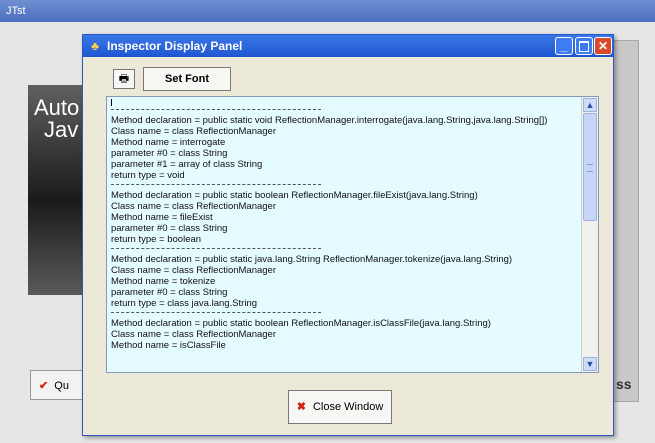  I want to click on vertical-scrollbar: ▲ ▼, so click(589, 234).